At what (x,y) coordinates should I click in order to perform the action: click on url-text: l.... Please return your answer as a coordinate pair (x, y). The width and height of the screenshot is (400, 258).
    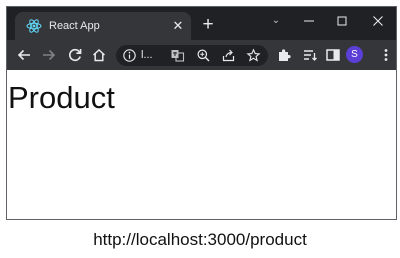
    Looking at the image, I should click on (147, 55).